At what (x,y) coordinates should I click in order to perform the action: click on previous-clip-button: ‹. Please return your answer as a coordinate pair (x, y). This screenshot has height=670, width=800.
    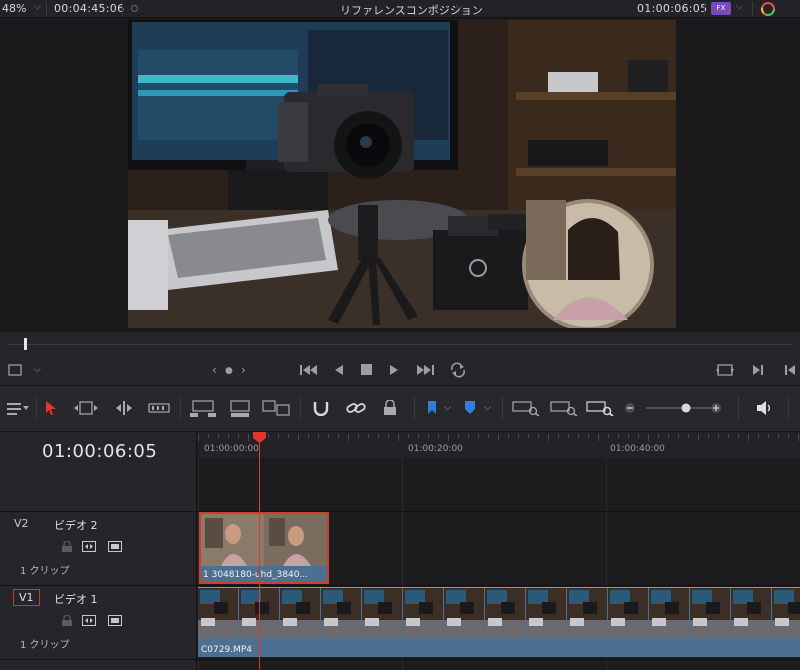
    Looking at the image, I should click on (214, 370).